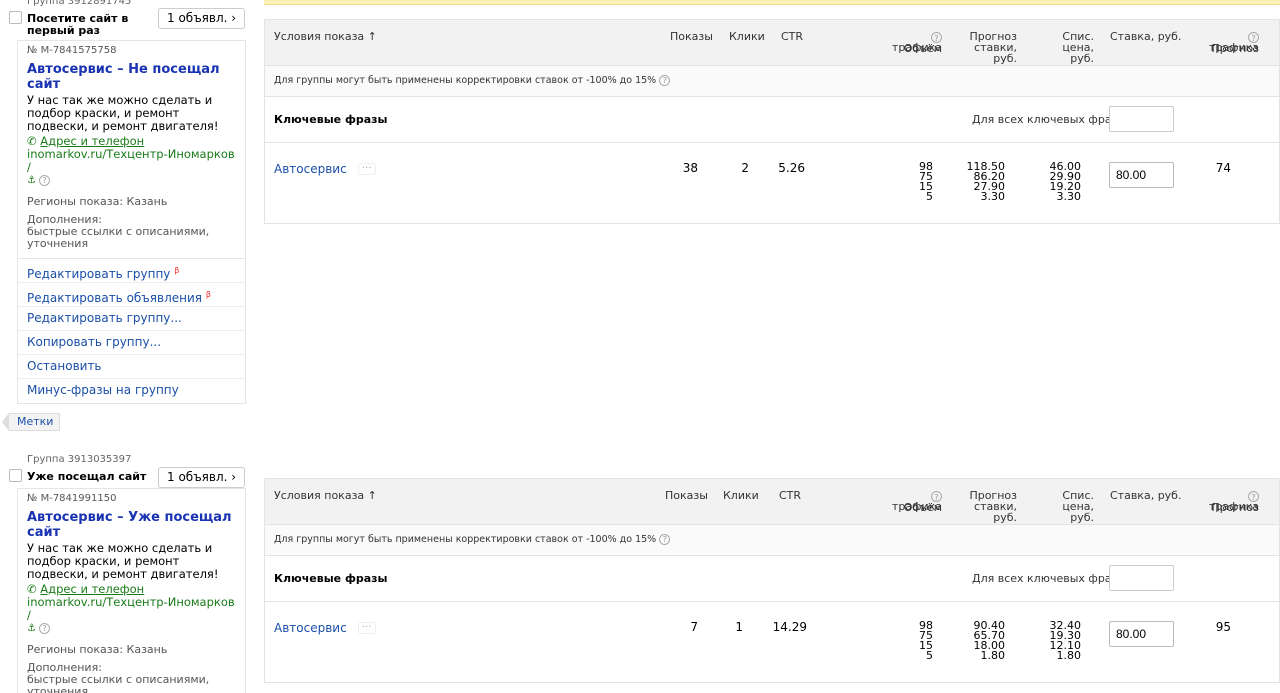  What do you see at coordinates (79, 3) in the screenshot?
I see `group-id: Группа 3912891745` at bounding box center [79, 3].